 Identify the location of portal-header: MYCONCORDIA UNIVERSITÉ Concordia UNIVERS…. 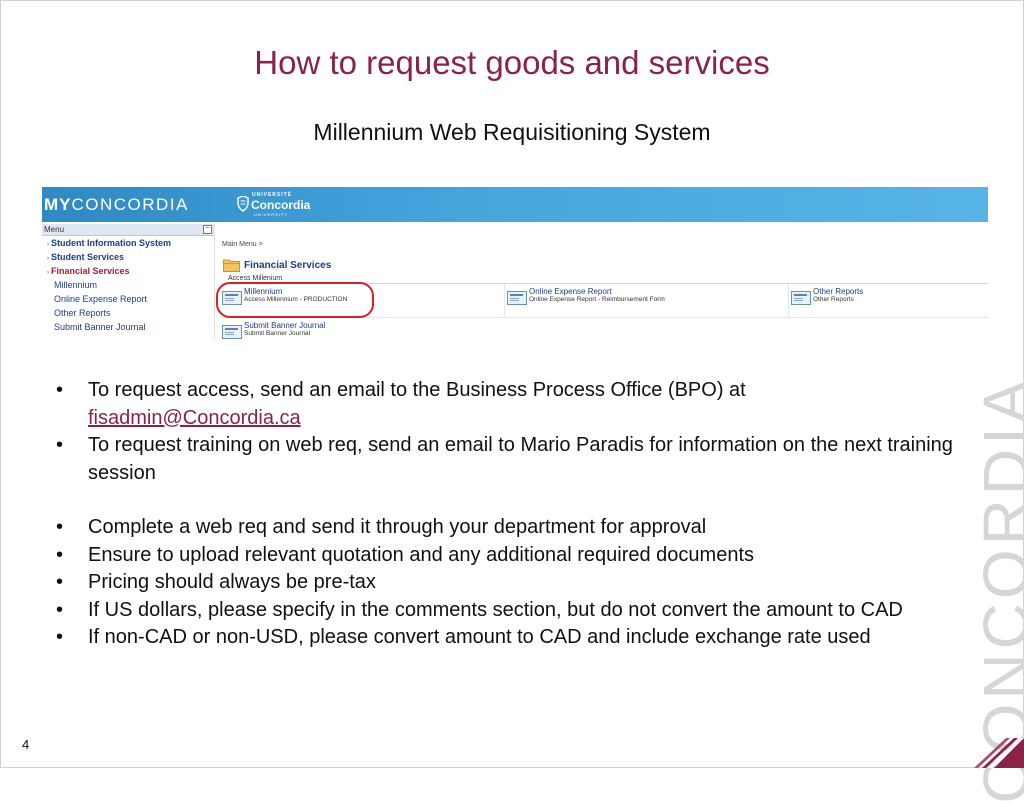
(515, 204).